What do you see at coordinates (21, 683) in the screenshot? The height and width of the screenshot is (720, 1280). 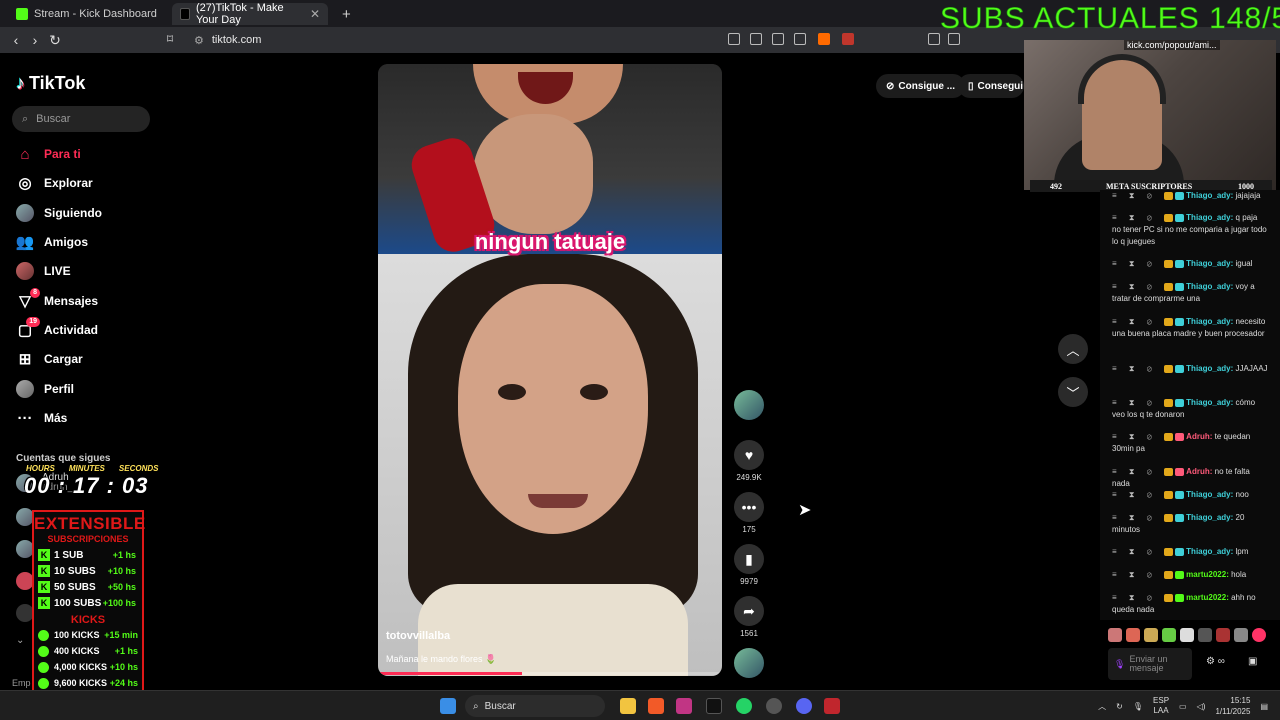 I see `footer-link: Emp` at bounding box center [21, 683].